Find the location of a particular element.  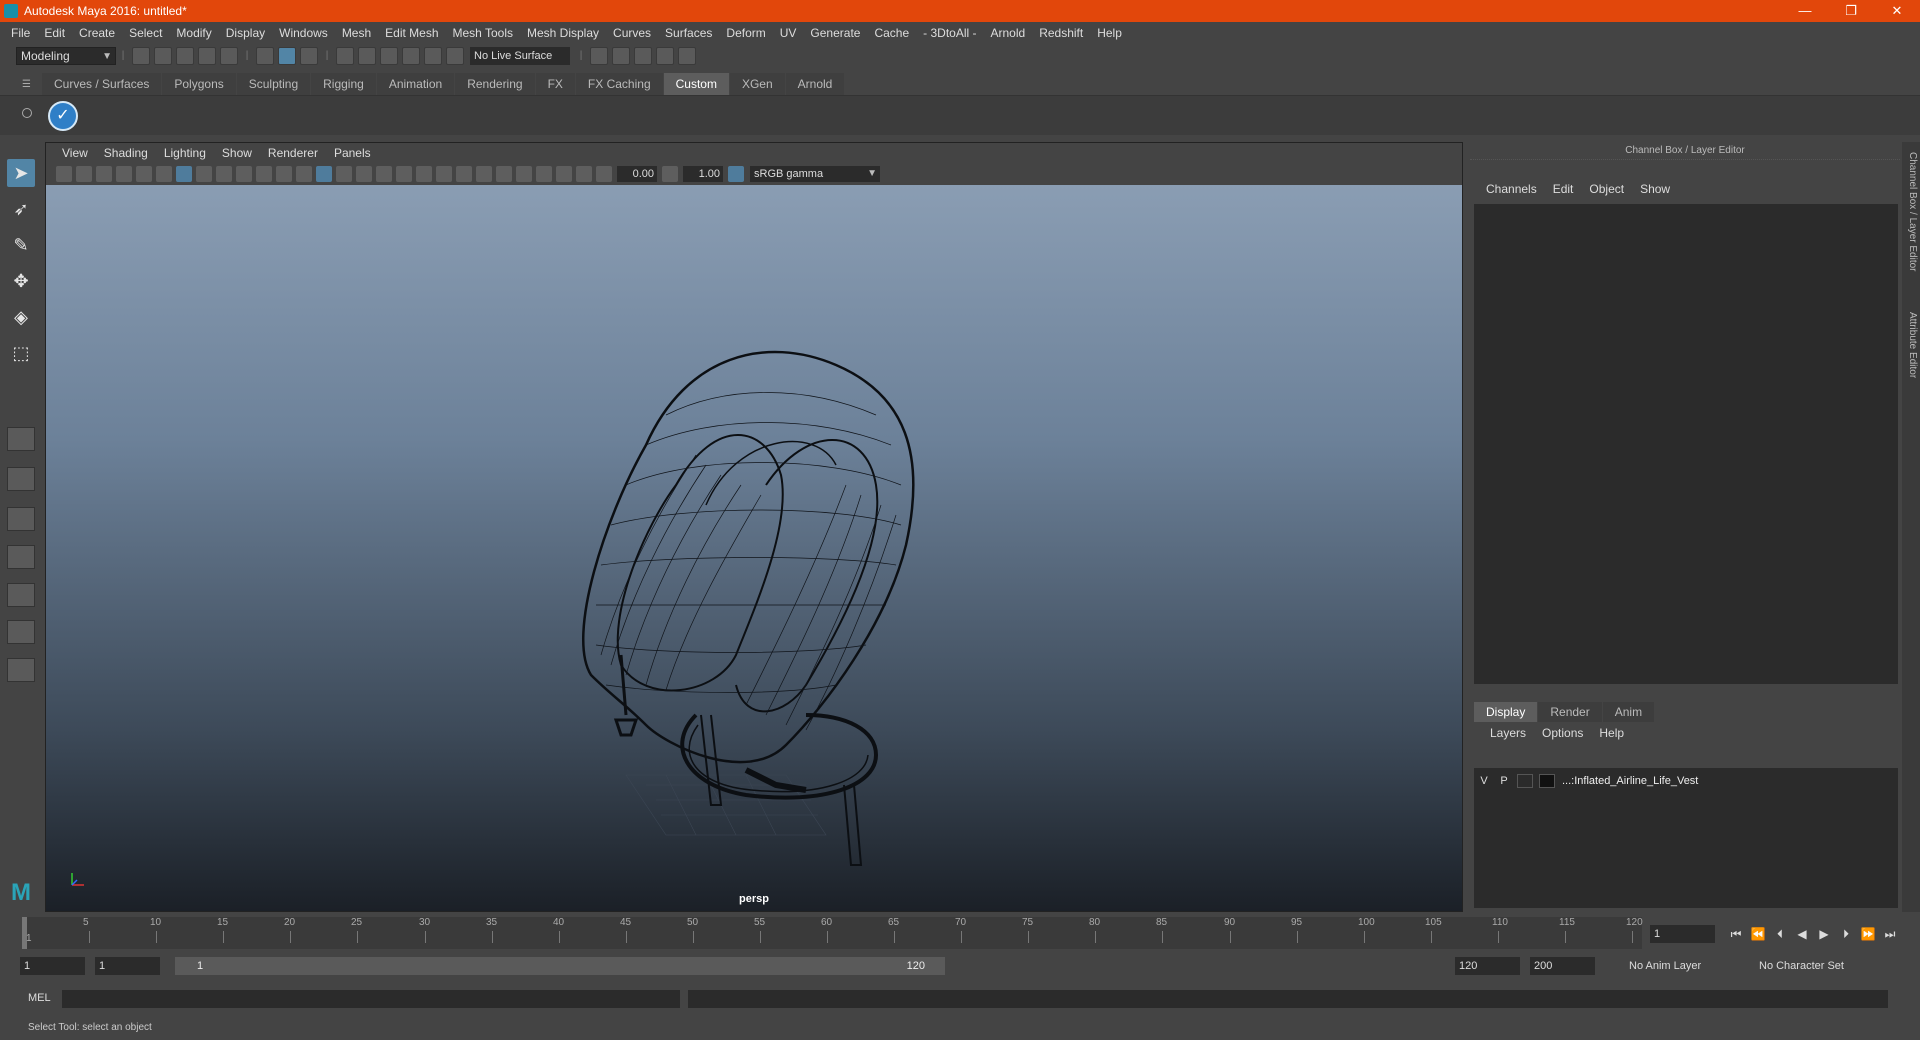

gamma-icon is located at coordinates (670, 174).